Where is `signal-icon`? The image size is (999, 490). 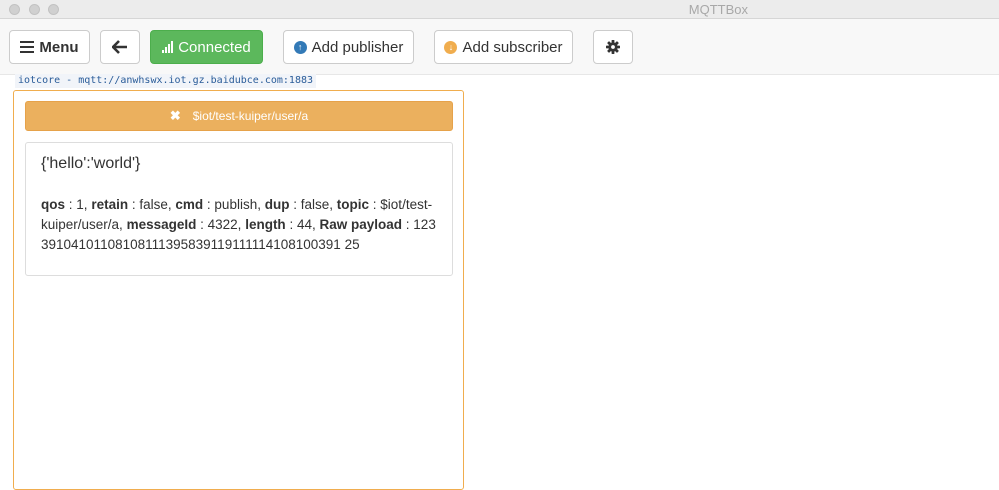 signal-icon is located at coordinates (168, 47).